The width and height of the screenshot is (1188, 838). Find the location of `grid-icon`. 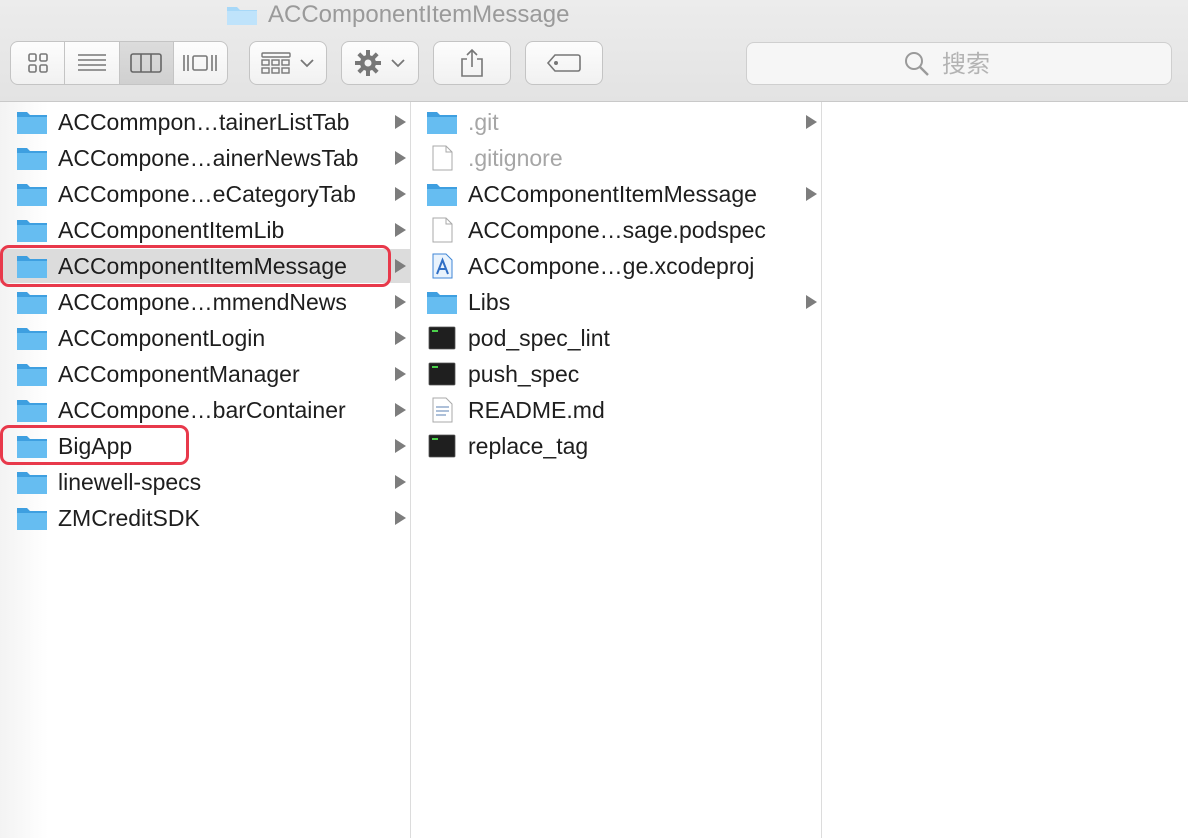

grid-icon is located at coordinates (37, 63).